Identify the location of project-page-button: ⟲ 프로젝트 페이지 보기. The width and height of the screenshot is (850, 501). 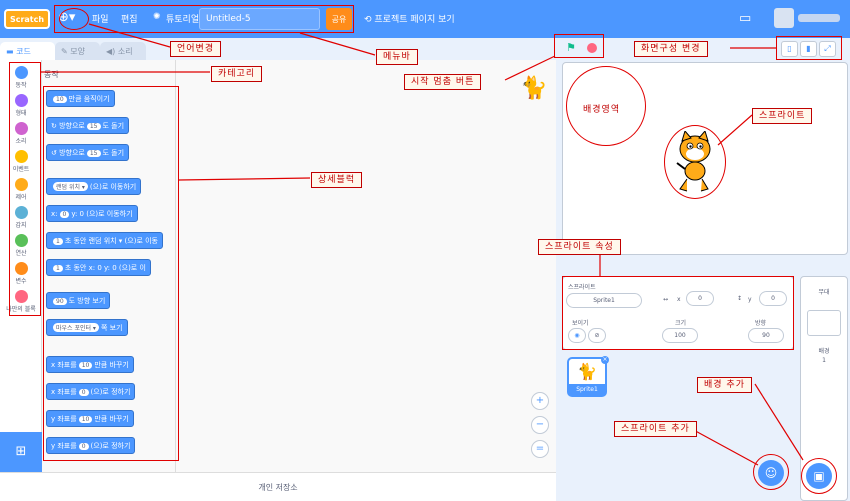
(409, 18).